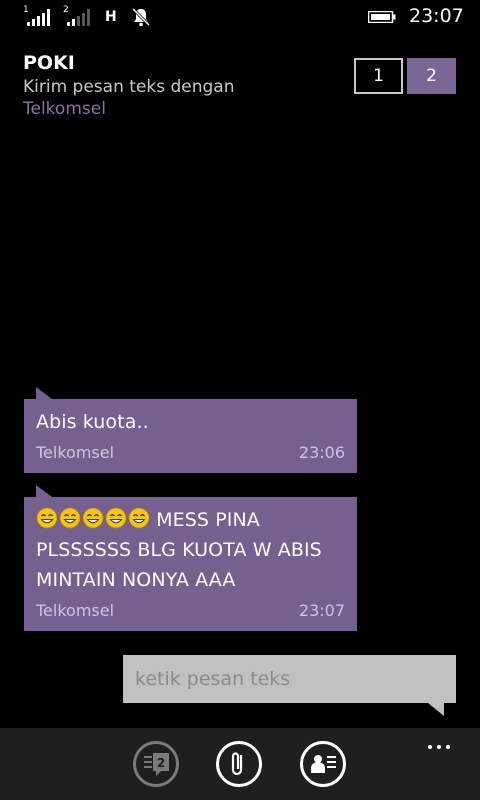  Describe the element at coordinates (141, 17) in the screenshot. I see `quiet-hours-icon` at that location.